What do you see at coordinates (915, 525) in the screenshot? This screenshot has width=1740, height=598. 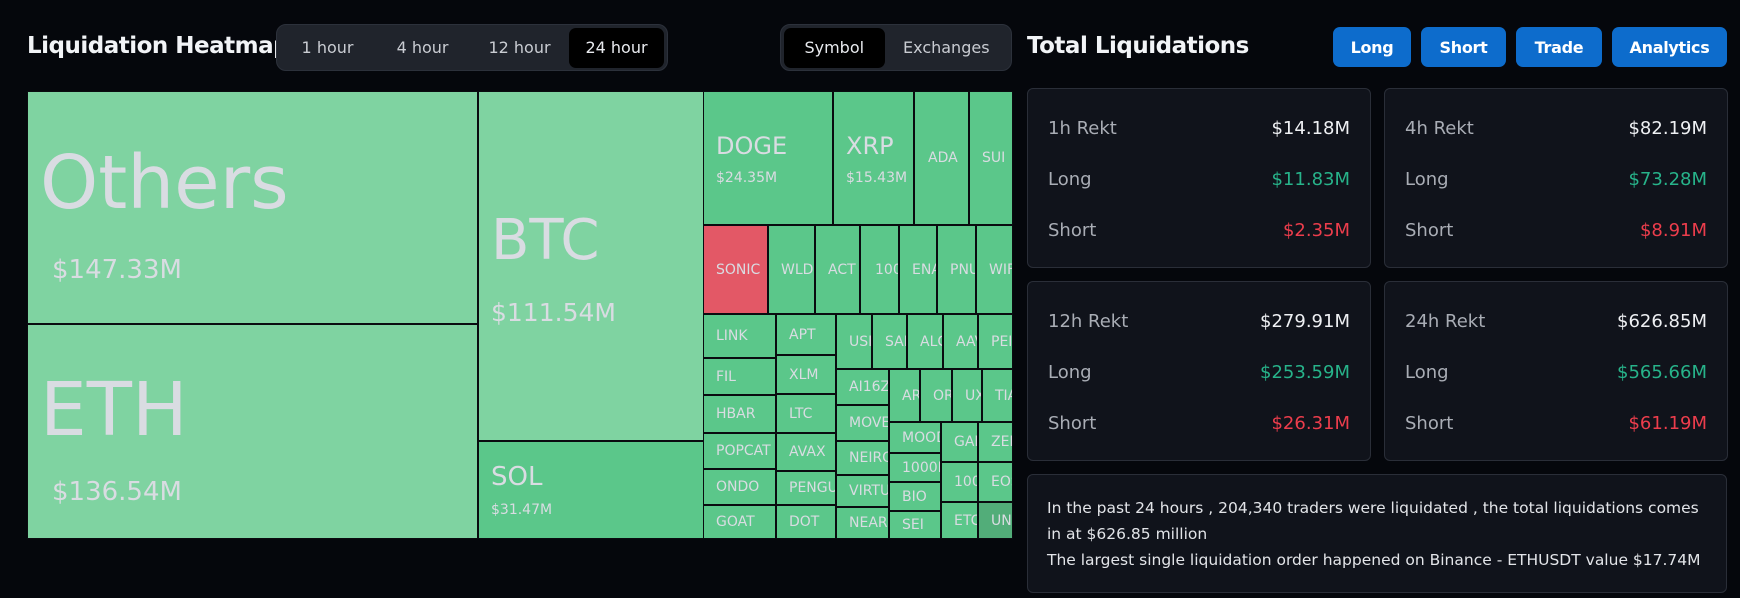 I see `tile-sei: SEI` at bounding box center [915, 525].